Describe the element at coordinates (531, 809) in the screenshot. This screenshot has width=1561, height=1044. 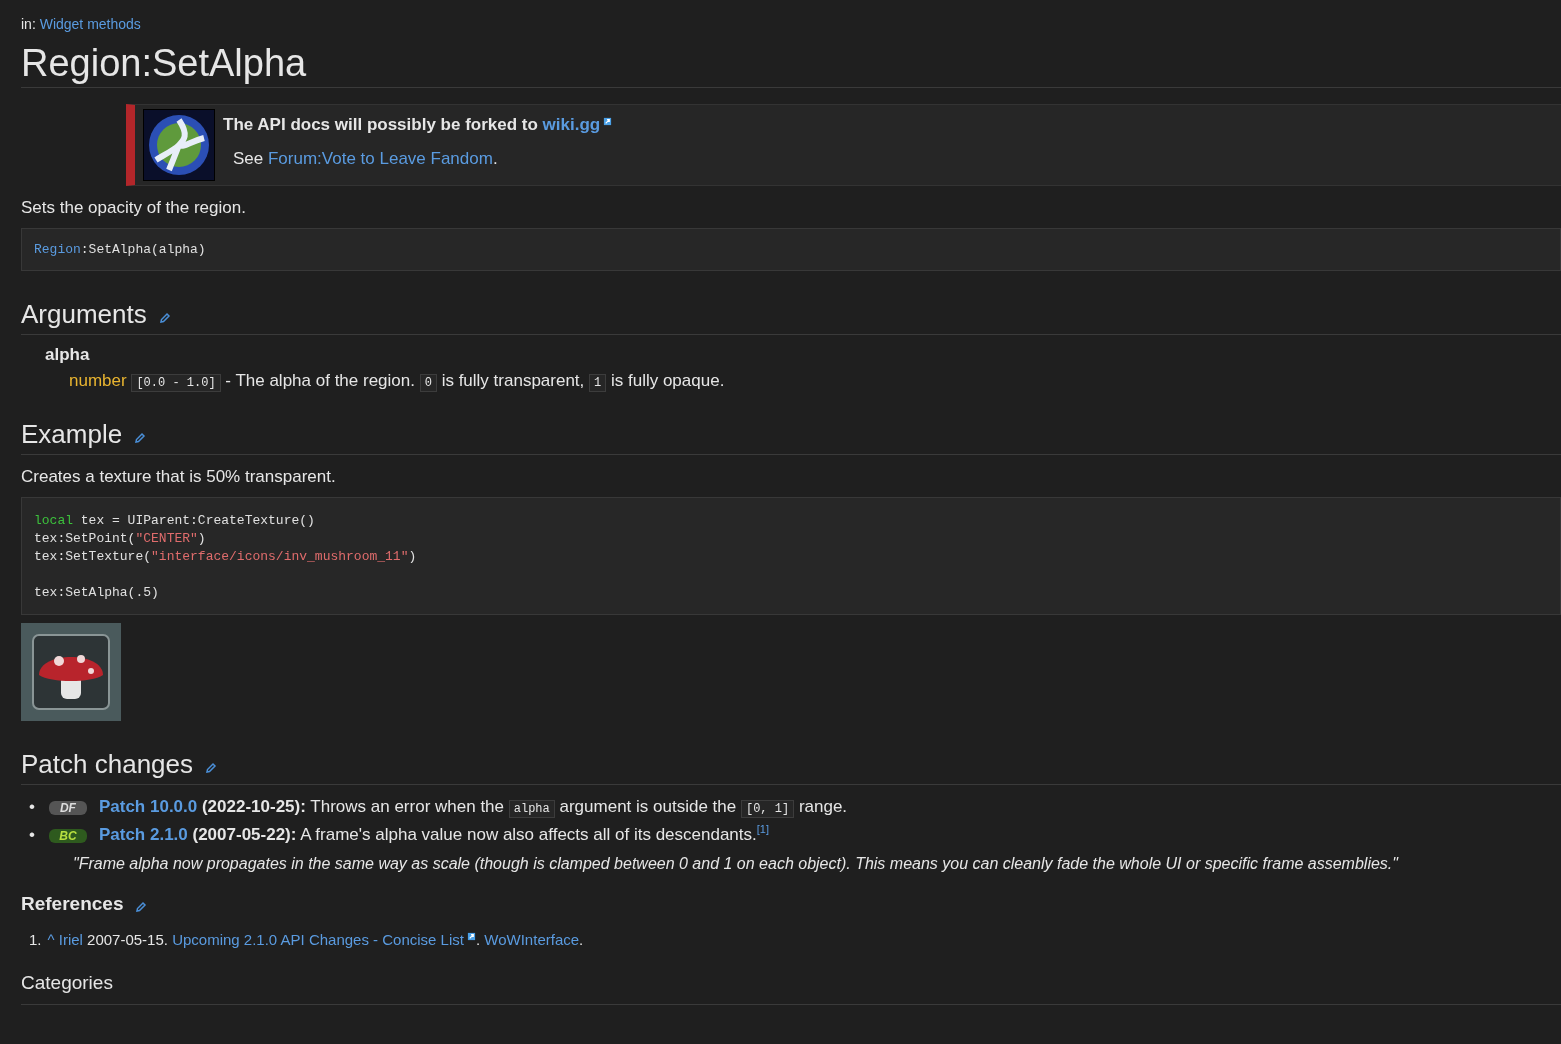
I see `inline-code: alpha` at that location.